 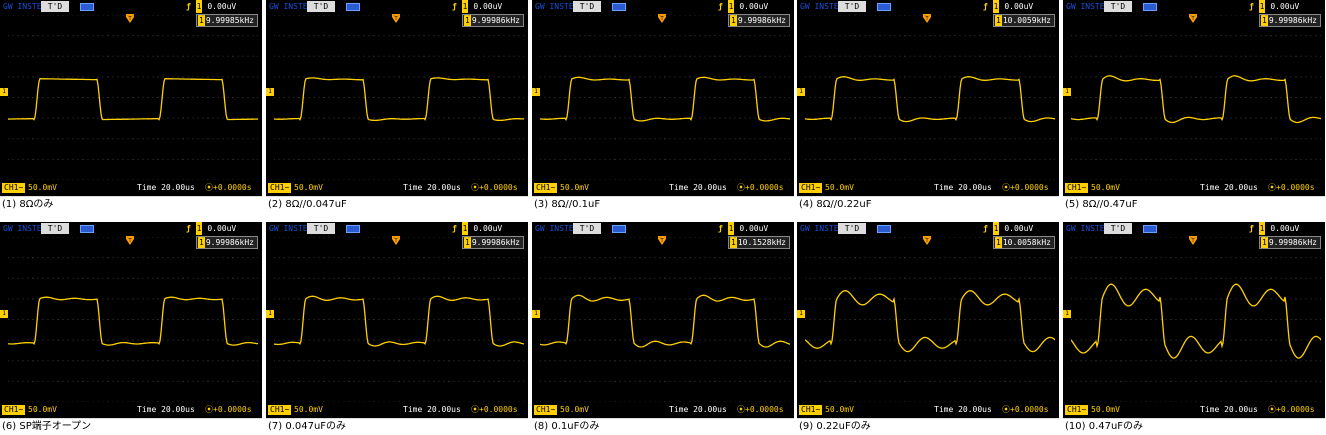 What do you see at coordinates (166, 187) in the screenshot?
I see `time-base: Time 20.00us` at bounding box center [166, 187].